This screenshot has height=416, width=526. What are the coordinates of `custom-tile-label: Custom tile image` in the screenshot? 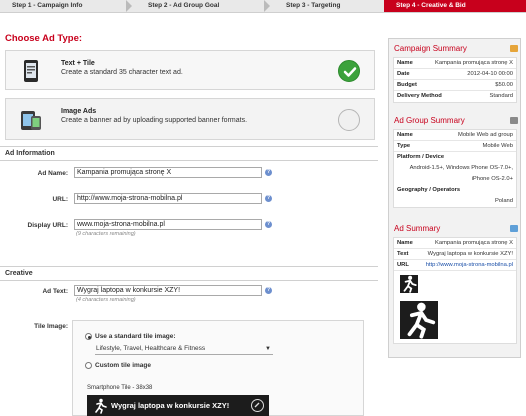 It's located at (123, 365).